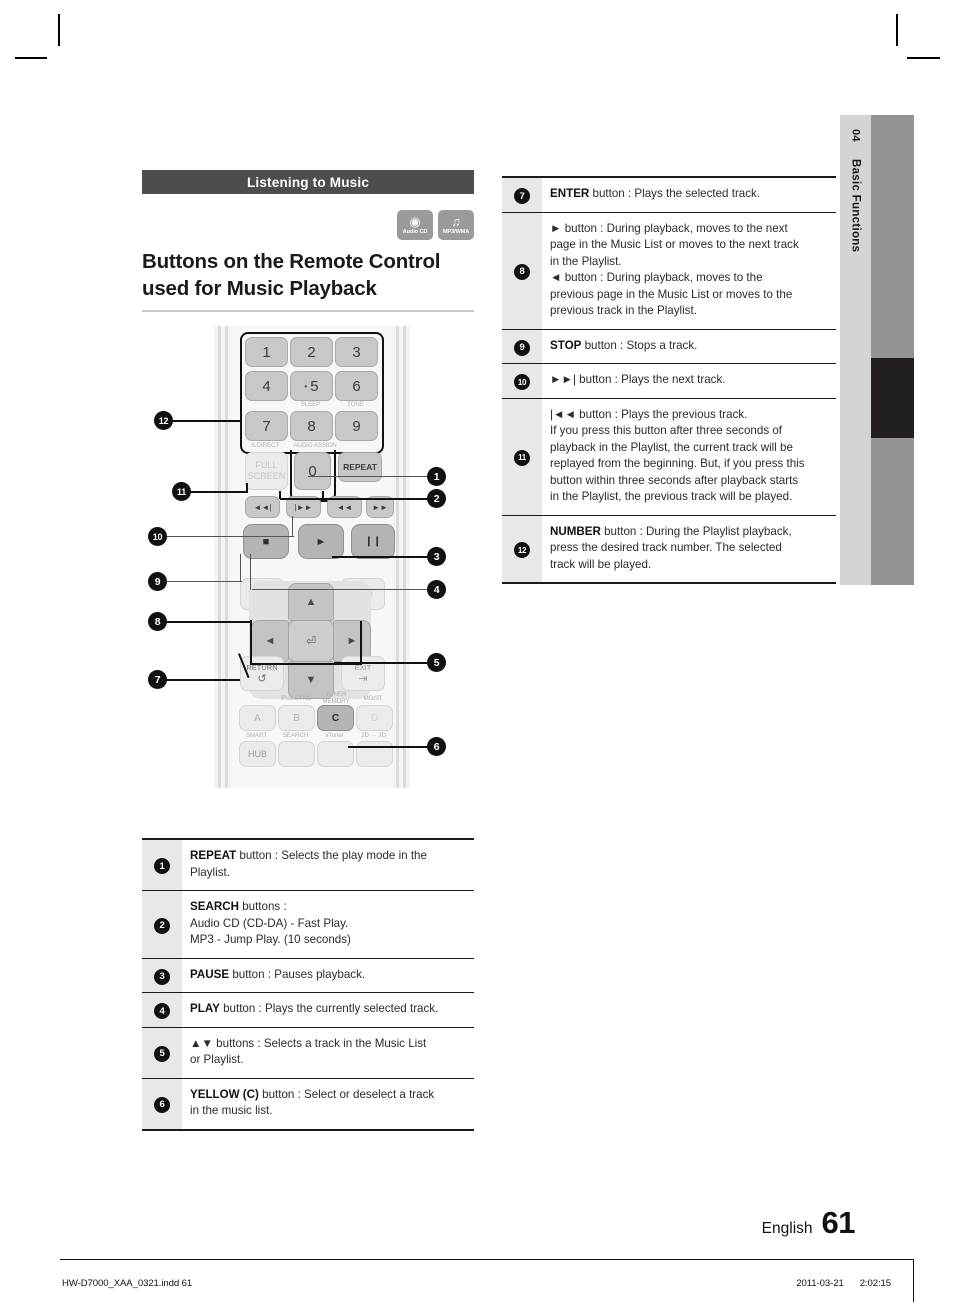 This screenshot has width=954, height=1307. What do you see at coordinates (522, 382) in the screenshot?
I see `row-number-badge: 10` at bounding box center [522, 382].